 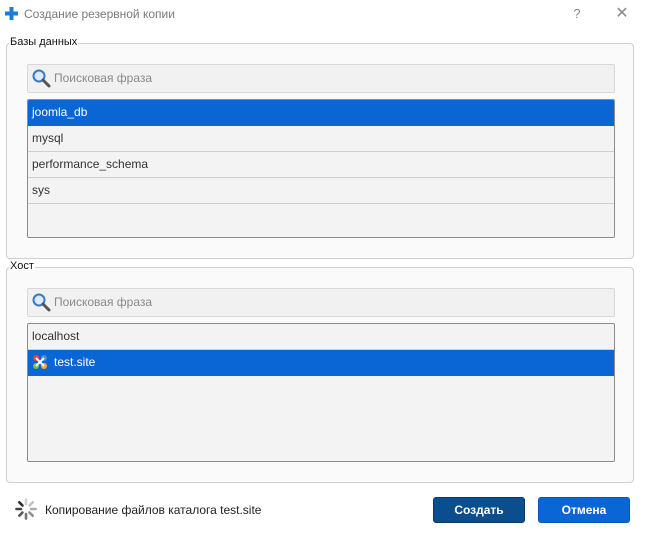 I want to click on list-item: joomla_db, so click(x=321, y=113).